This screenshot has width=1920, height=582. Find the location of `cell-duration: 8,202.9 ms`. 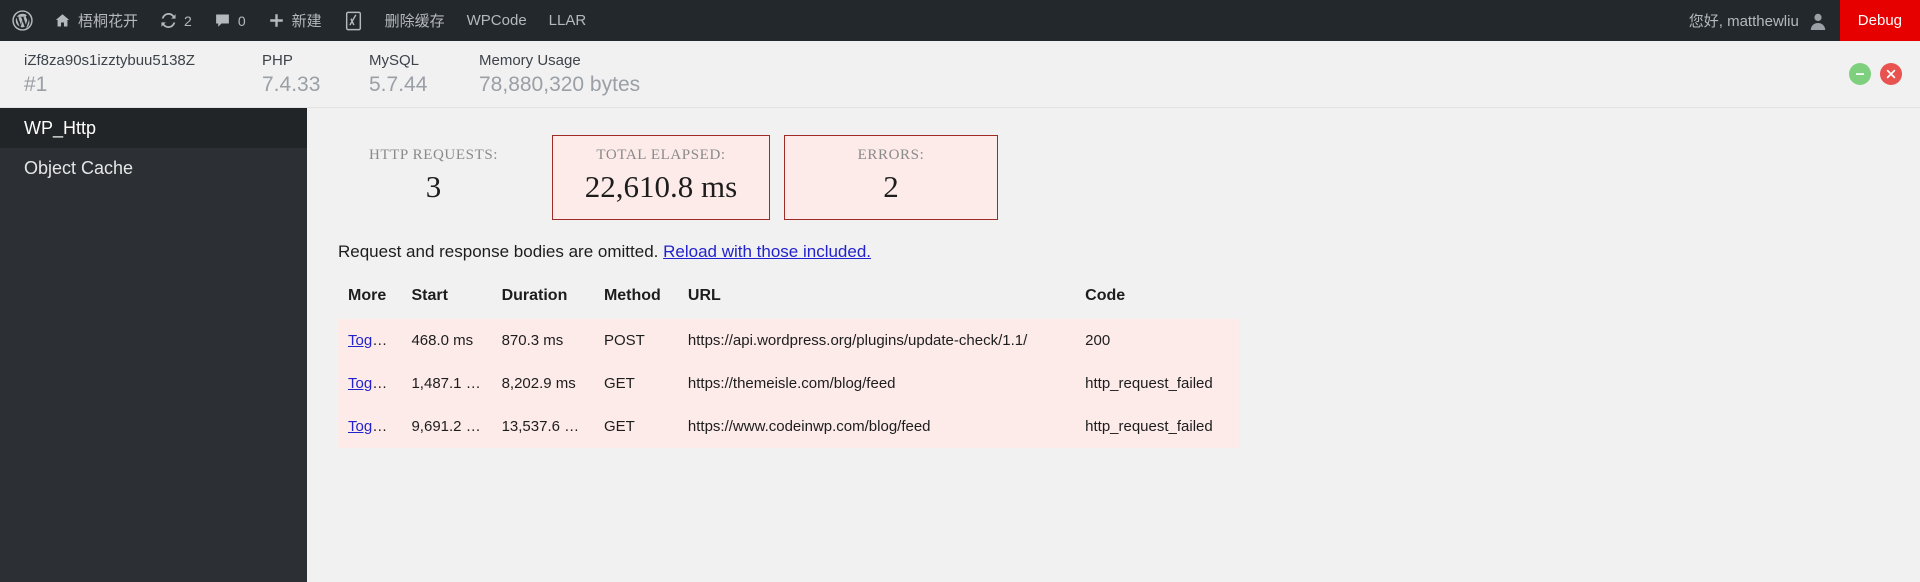

cell-duration: 8,202.9 ms is located at coordinates (542, 383).